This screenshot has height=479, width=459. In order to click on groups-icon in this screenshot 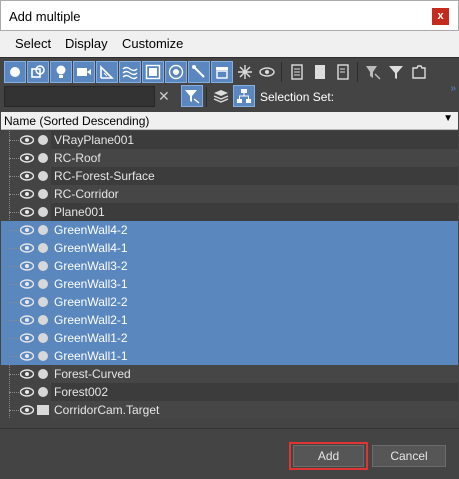, I will do `click(153, 72)`.